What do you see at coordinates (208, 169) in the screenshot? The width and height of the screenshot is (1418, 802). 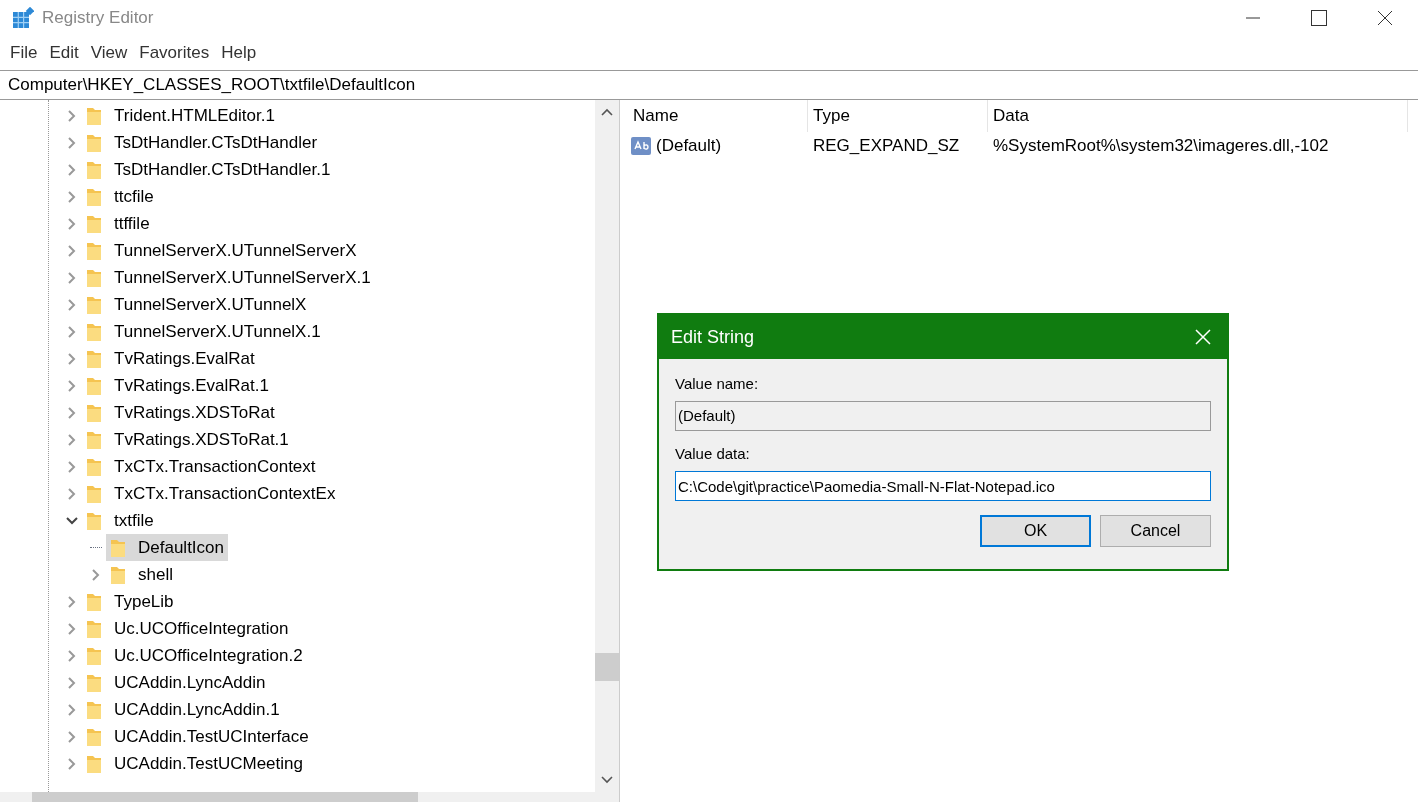 I see `tree-item: TsDtHandler.CTsDtHandler.1` at bounding box center [208, 169].